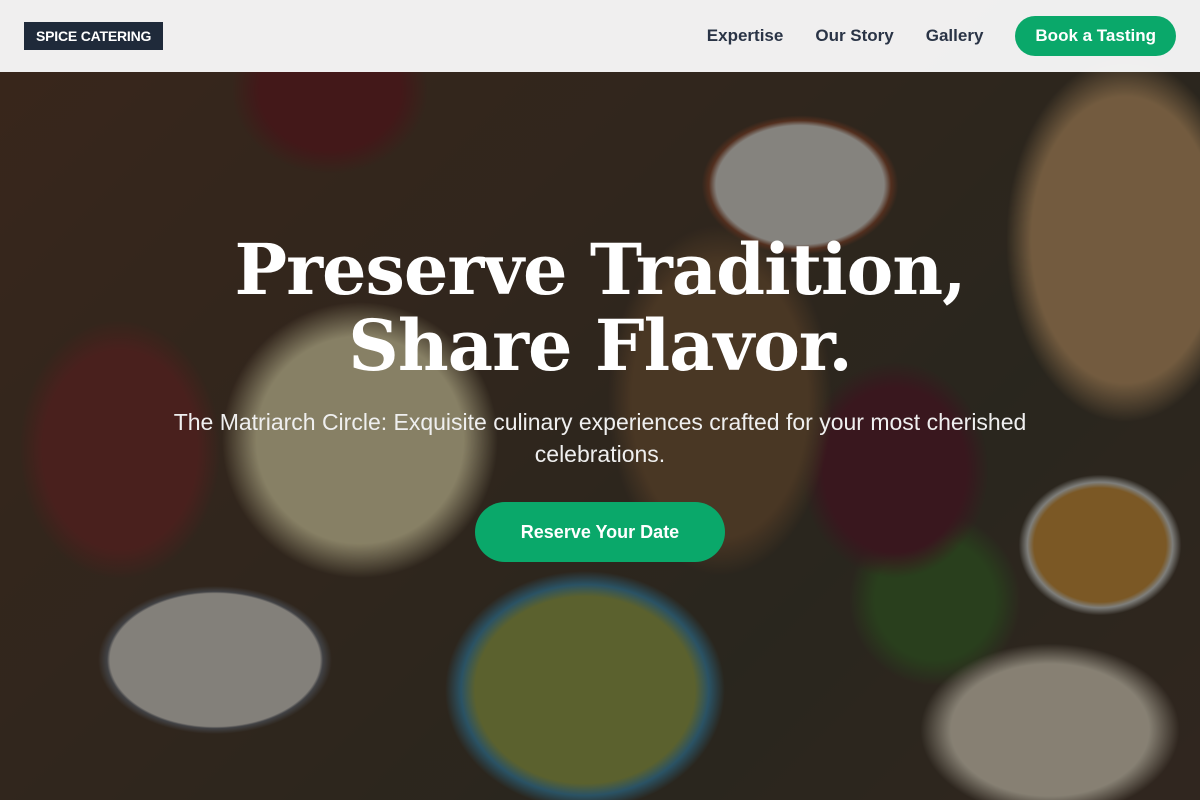 The height and width of the screenshot is (800, 1200). Describe the element at coordinates (854, 36) in the screenshot. I see `nav-link-our-story: Our Story` at that location.